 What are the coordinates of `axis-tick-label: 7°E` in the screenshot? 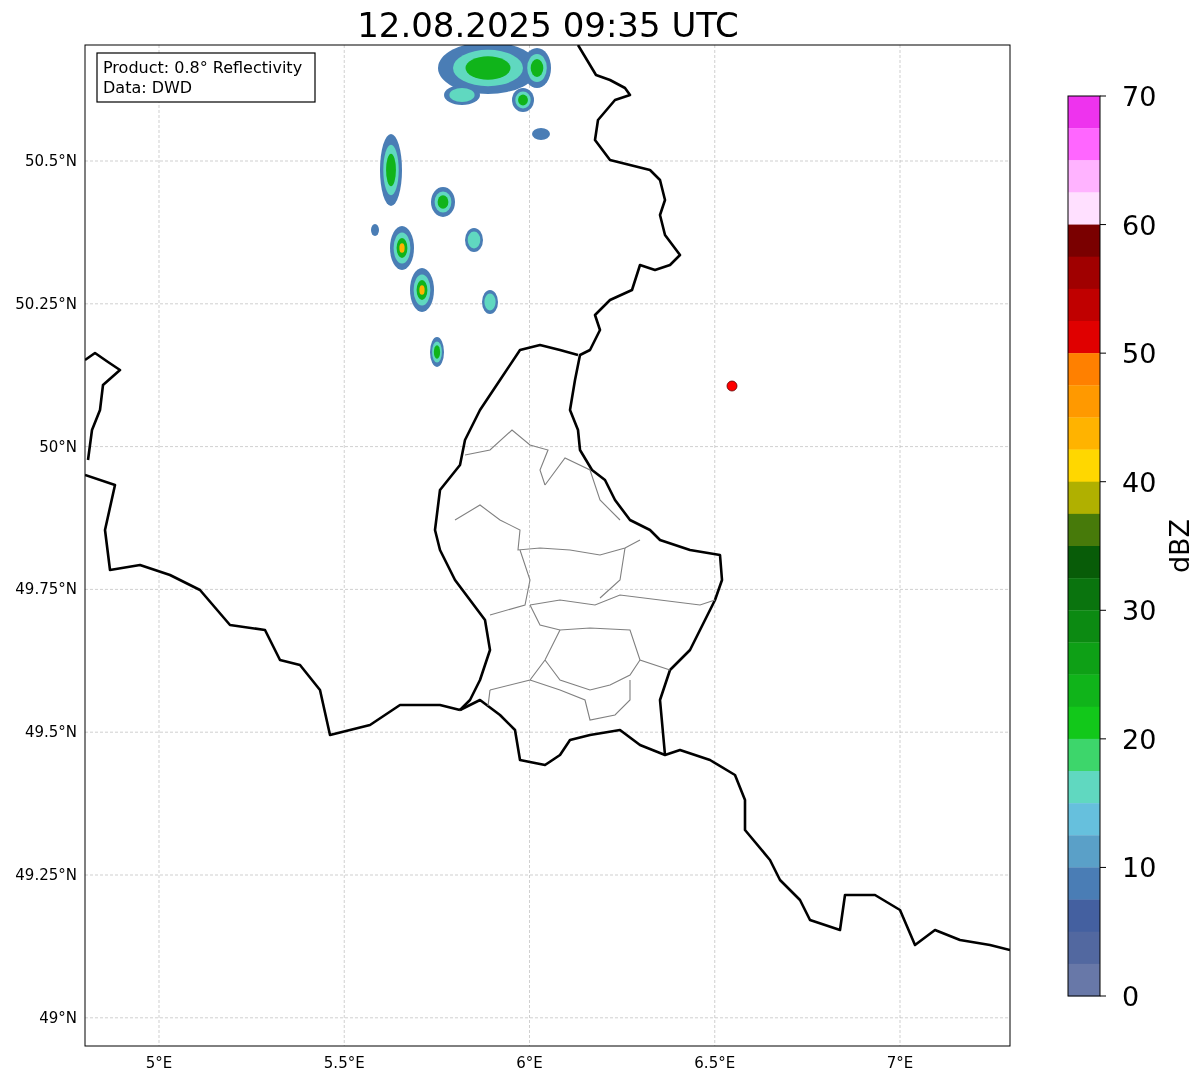 It's located at (900, 1063).